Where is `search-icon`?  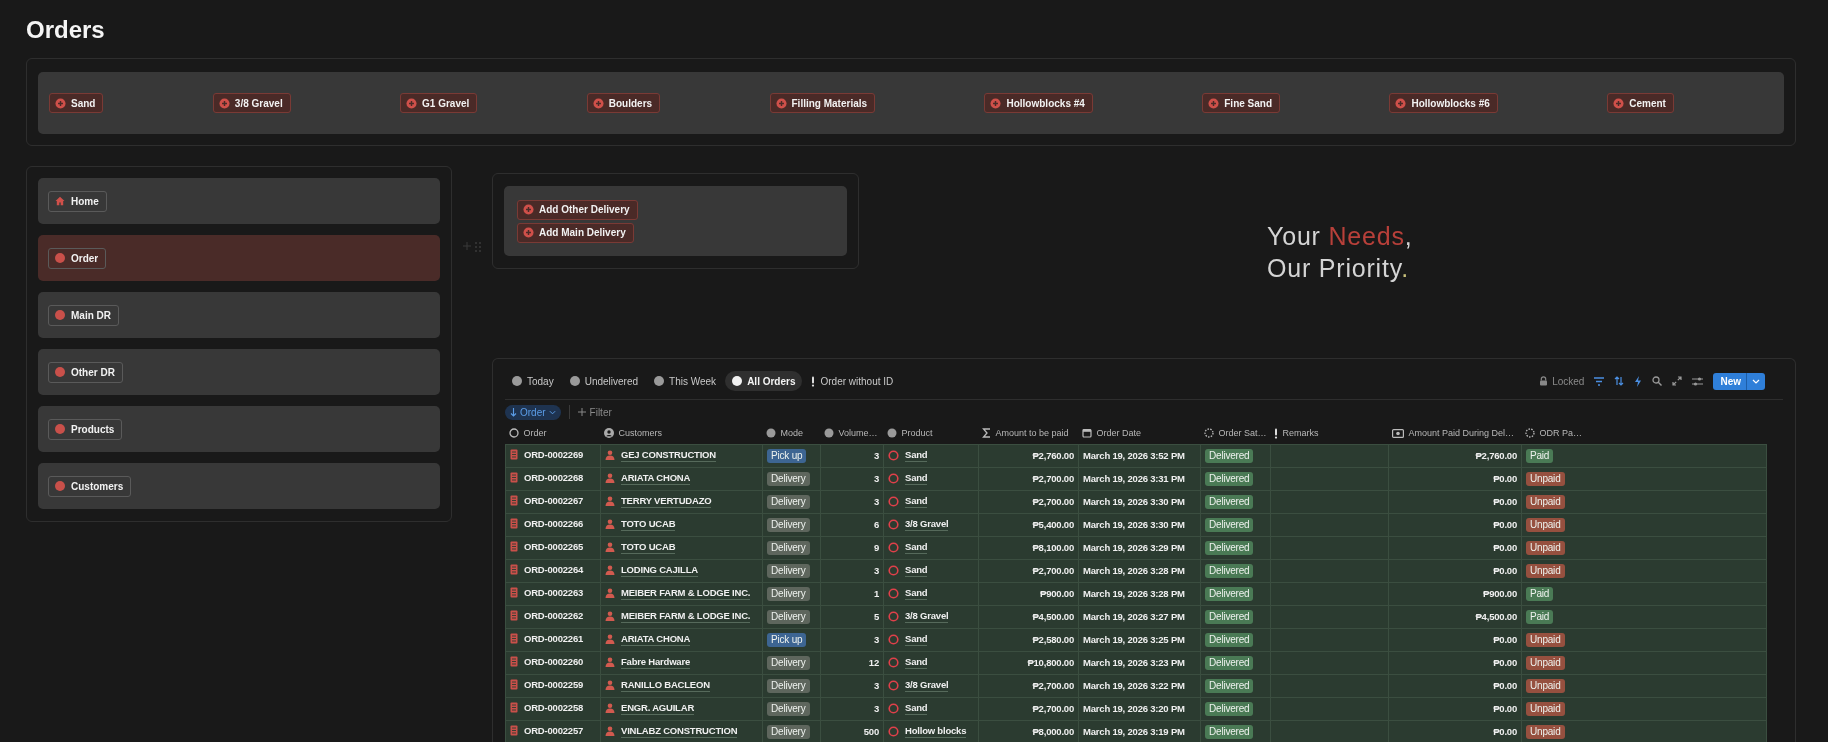 search-icon is located at coordinates (1657, 381).